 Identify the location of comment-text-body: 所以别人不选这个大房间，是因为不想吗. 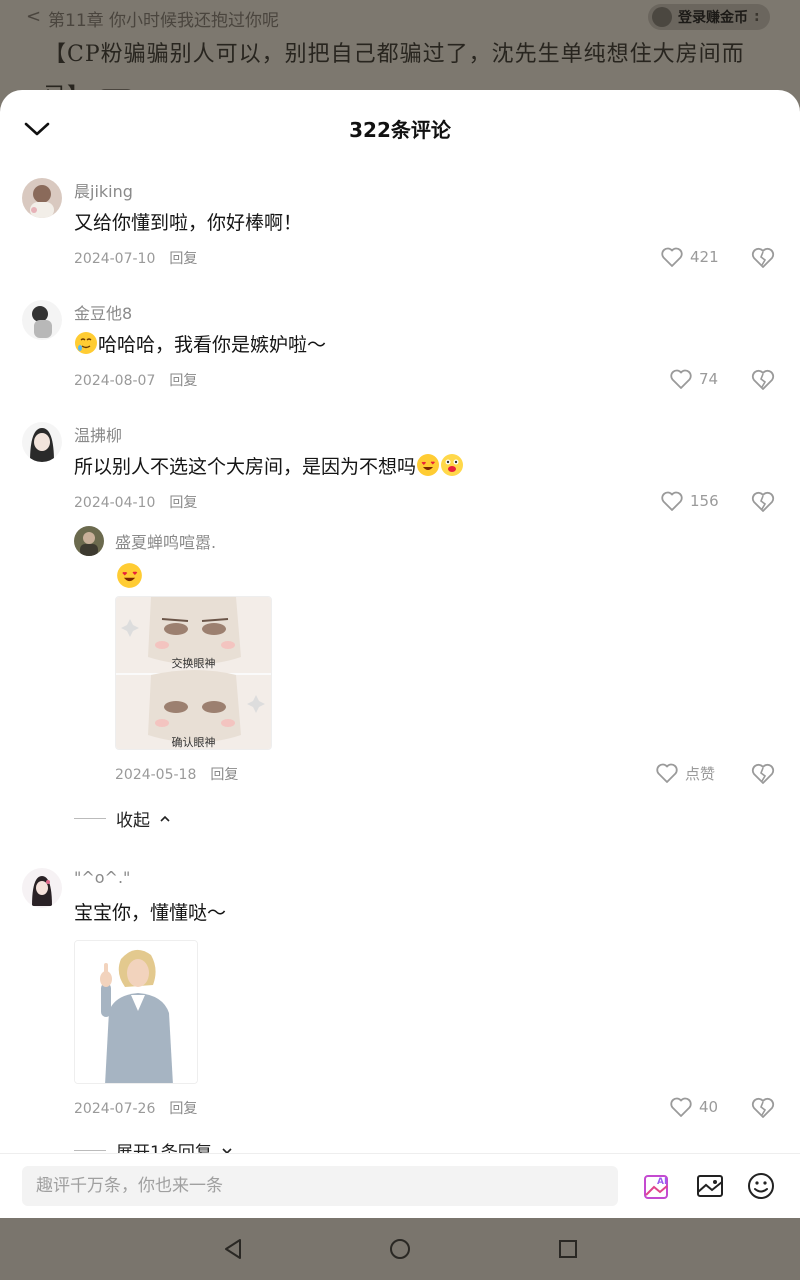
(245, 467).